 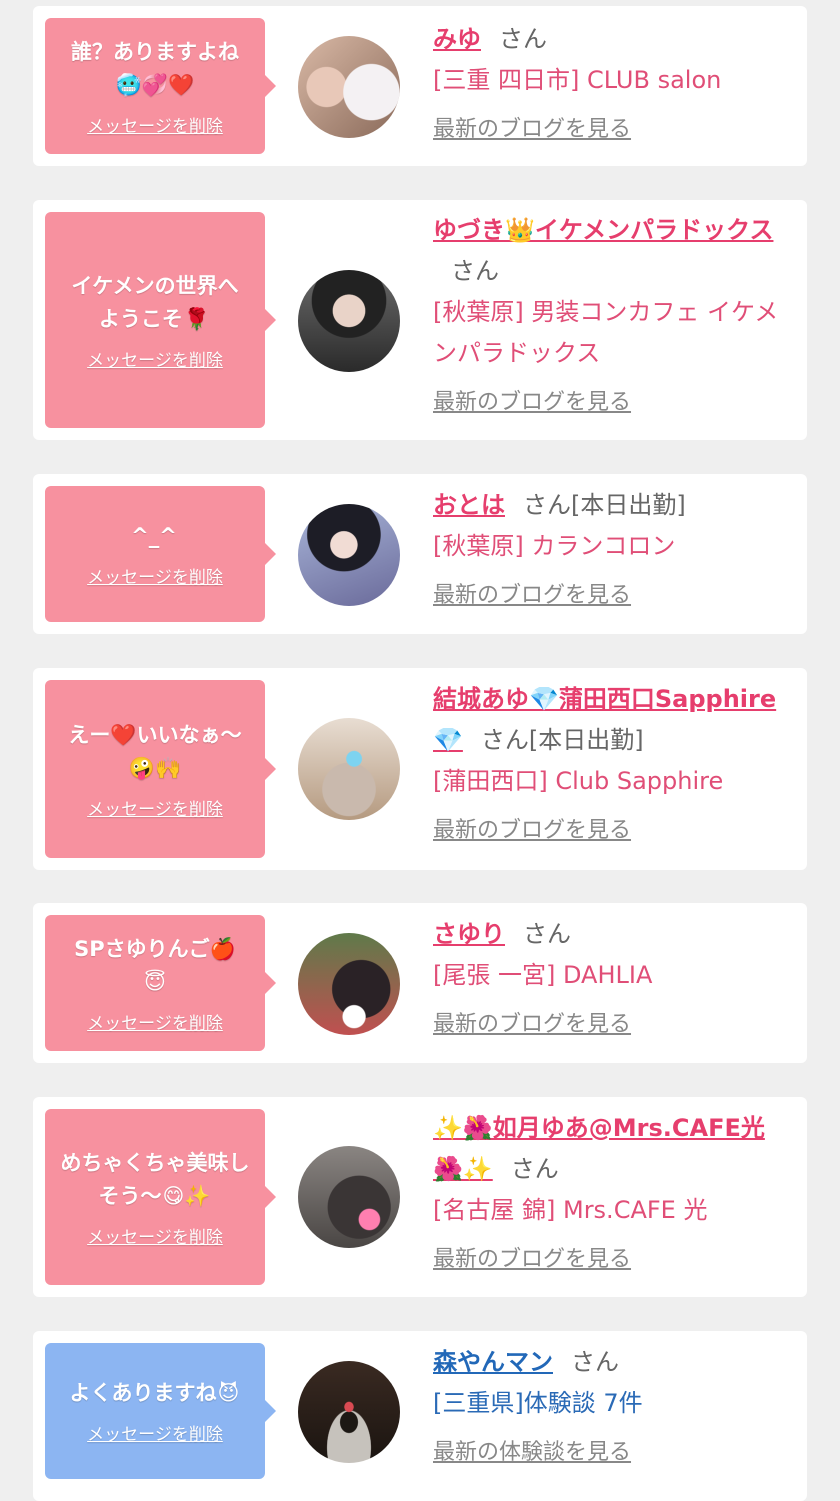 I want to click on profile-name-link: みゆ, so click(x=457, y=39).